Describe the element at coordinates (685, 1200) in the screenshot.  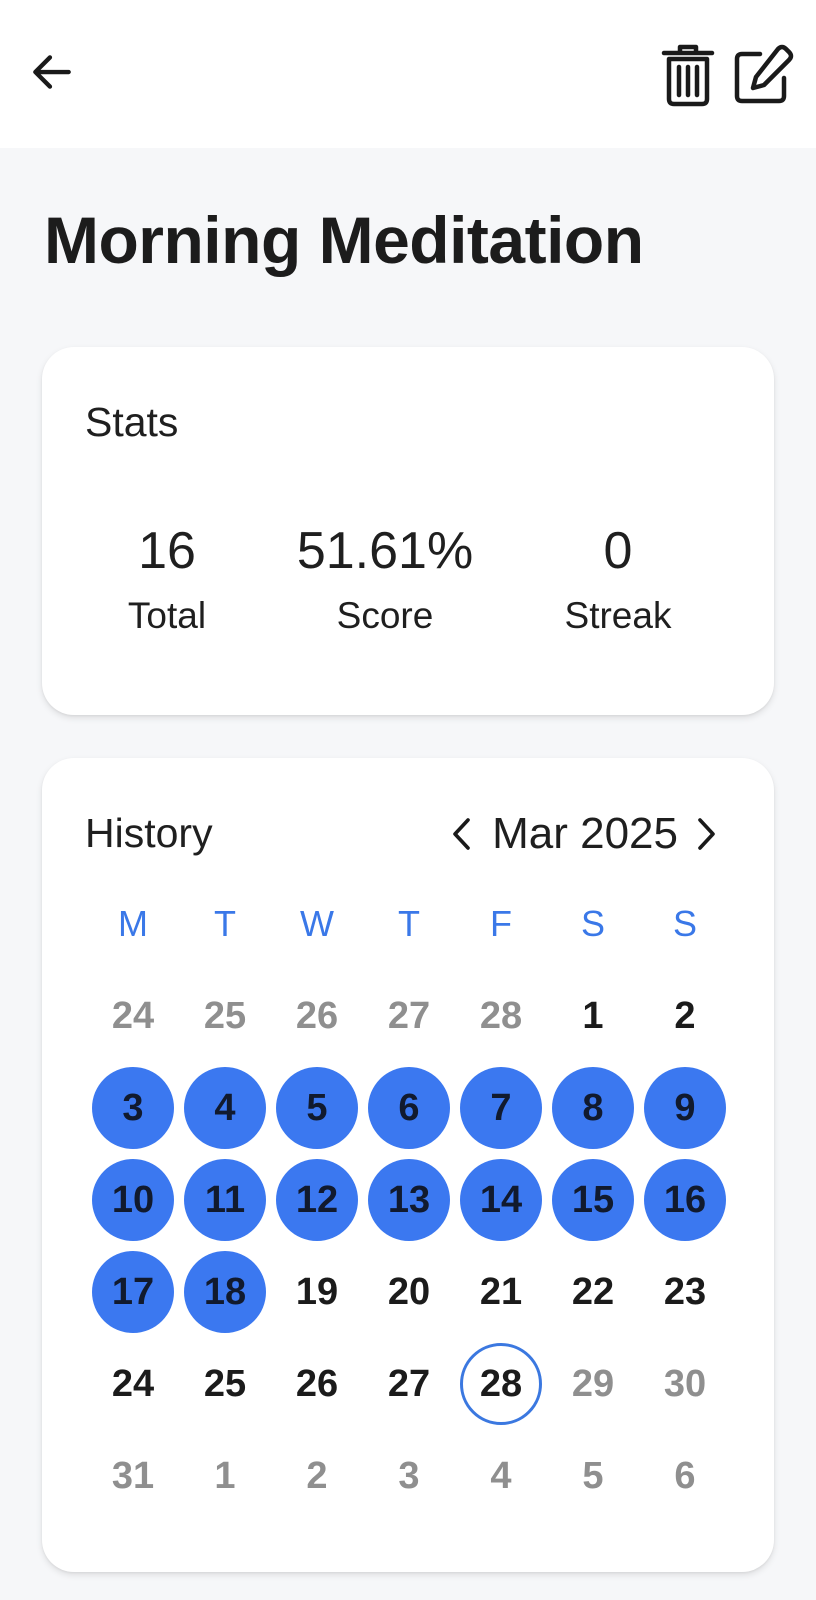
I see `calendar-day-completed: 16` at that location.